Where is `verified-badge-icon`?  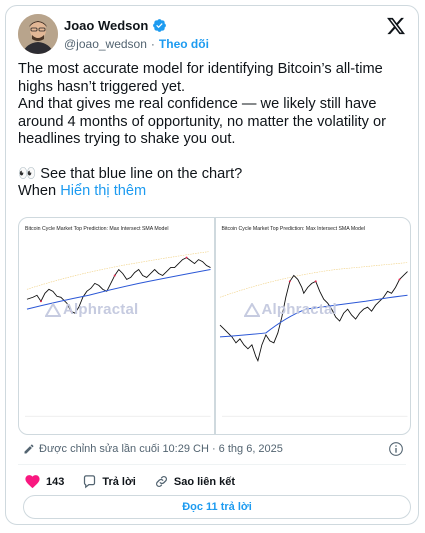
verified-badge-icon is located at coordinates (160, 25).